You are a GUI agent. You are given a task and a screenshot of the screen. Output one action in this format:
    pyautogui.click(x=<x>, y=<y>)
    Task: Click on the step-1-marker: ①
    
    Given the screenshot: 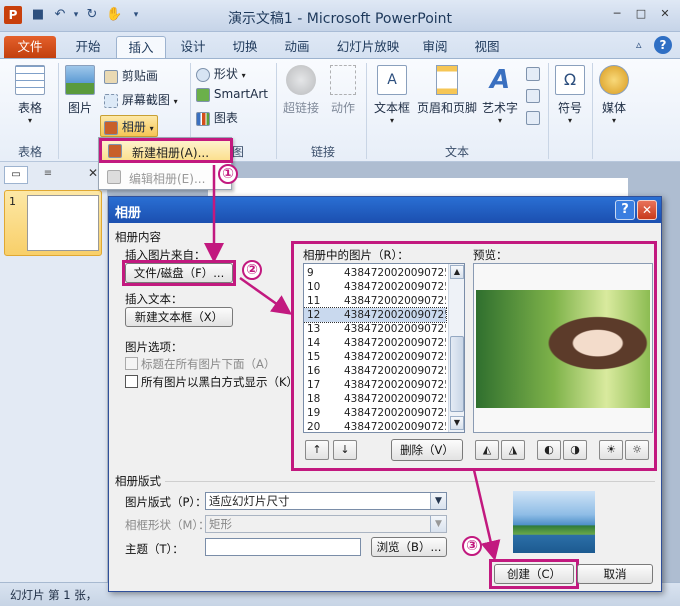 What is the action you would take?
    pyautogui.click(x=228, y=174)
    